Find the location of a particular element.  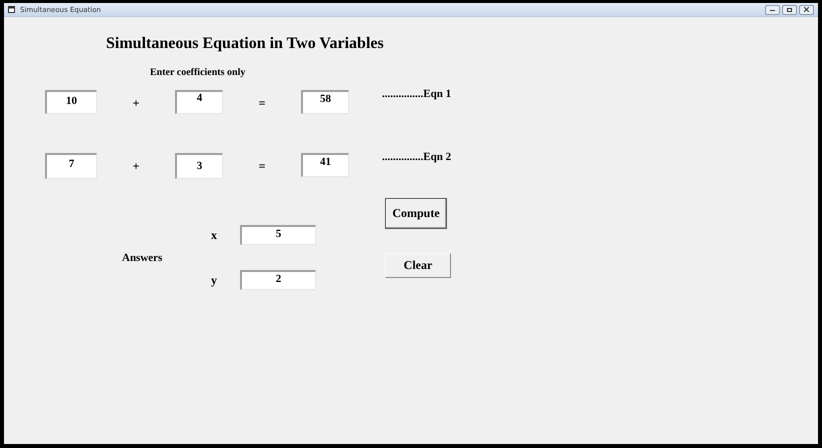

compute-button: Compute is located at coordinates (416, 213).